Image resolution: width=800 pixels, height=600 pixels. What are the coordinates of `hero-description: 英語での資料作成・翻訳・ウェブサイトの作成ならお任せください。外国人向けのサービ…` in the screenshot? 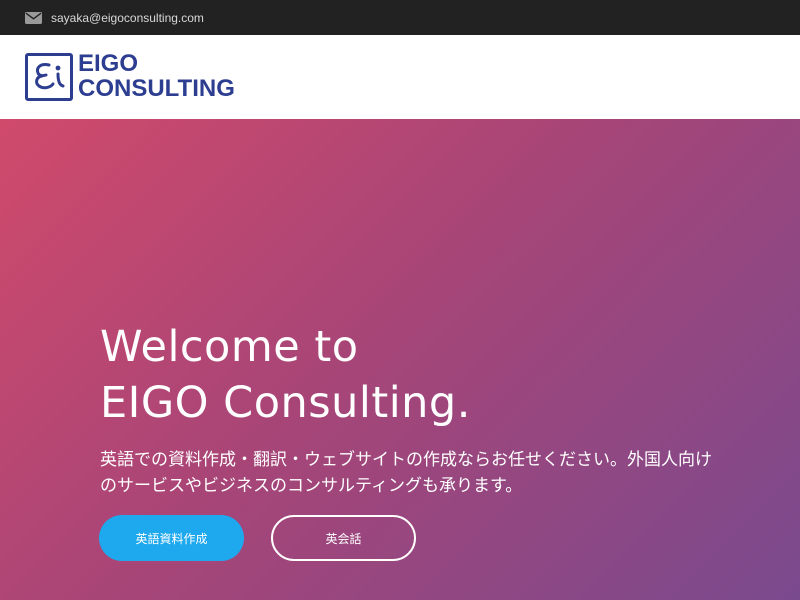 It's located at (406, 473).